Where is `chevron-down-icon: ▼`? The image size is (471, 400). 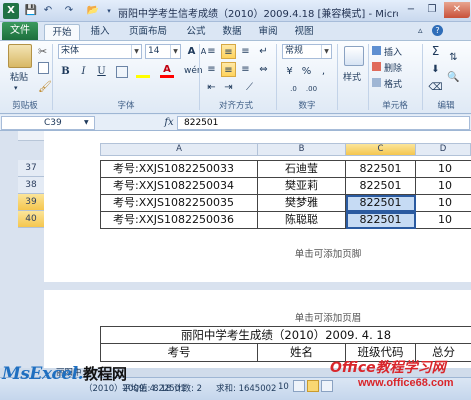
chevron-down-icon: ▼ is located at coordinates (175, 51).